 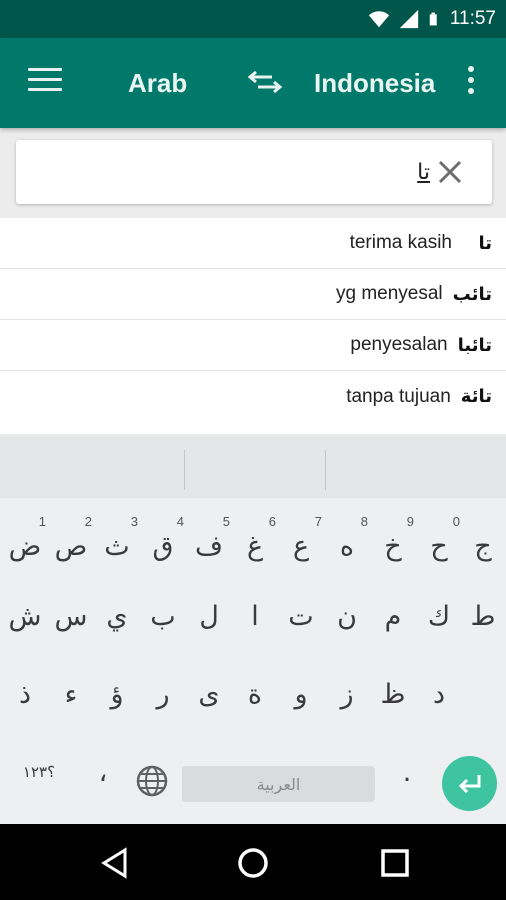 What do you see at coordinates (117, 616) in the screenshot?
I see `key: ي` at bounding box center [117, 616].